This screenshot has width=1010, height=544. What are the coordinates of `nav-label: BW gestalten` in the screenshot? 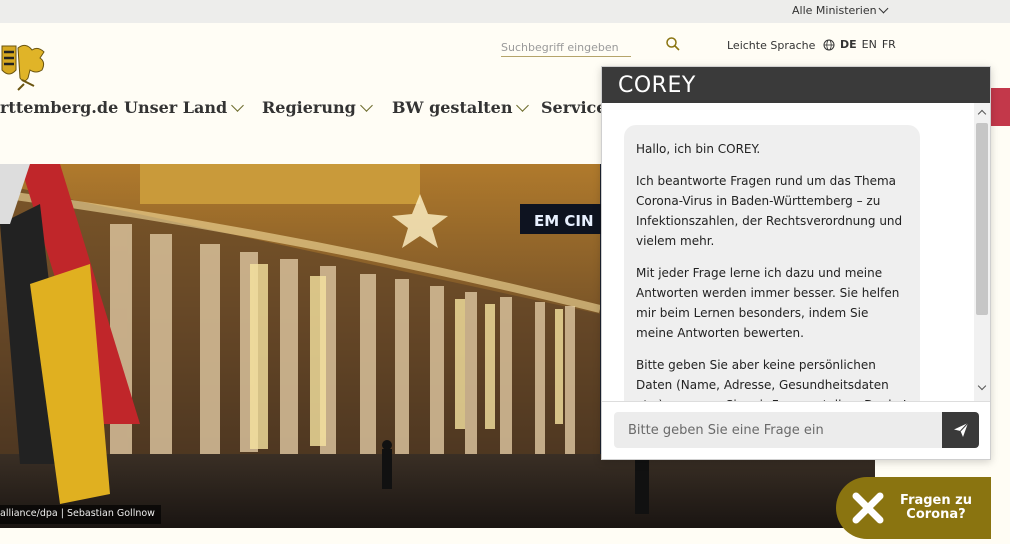 It's located at (452, 107).